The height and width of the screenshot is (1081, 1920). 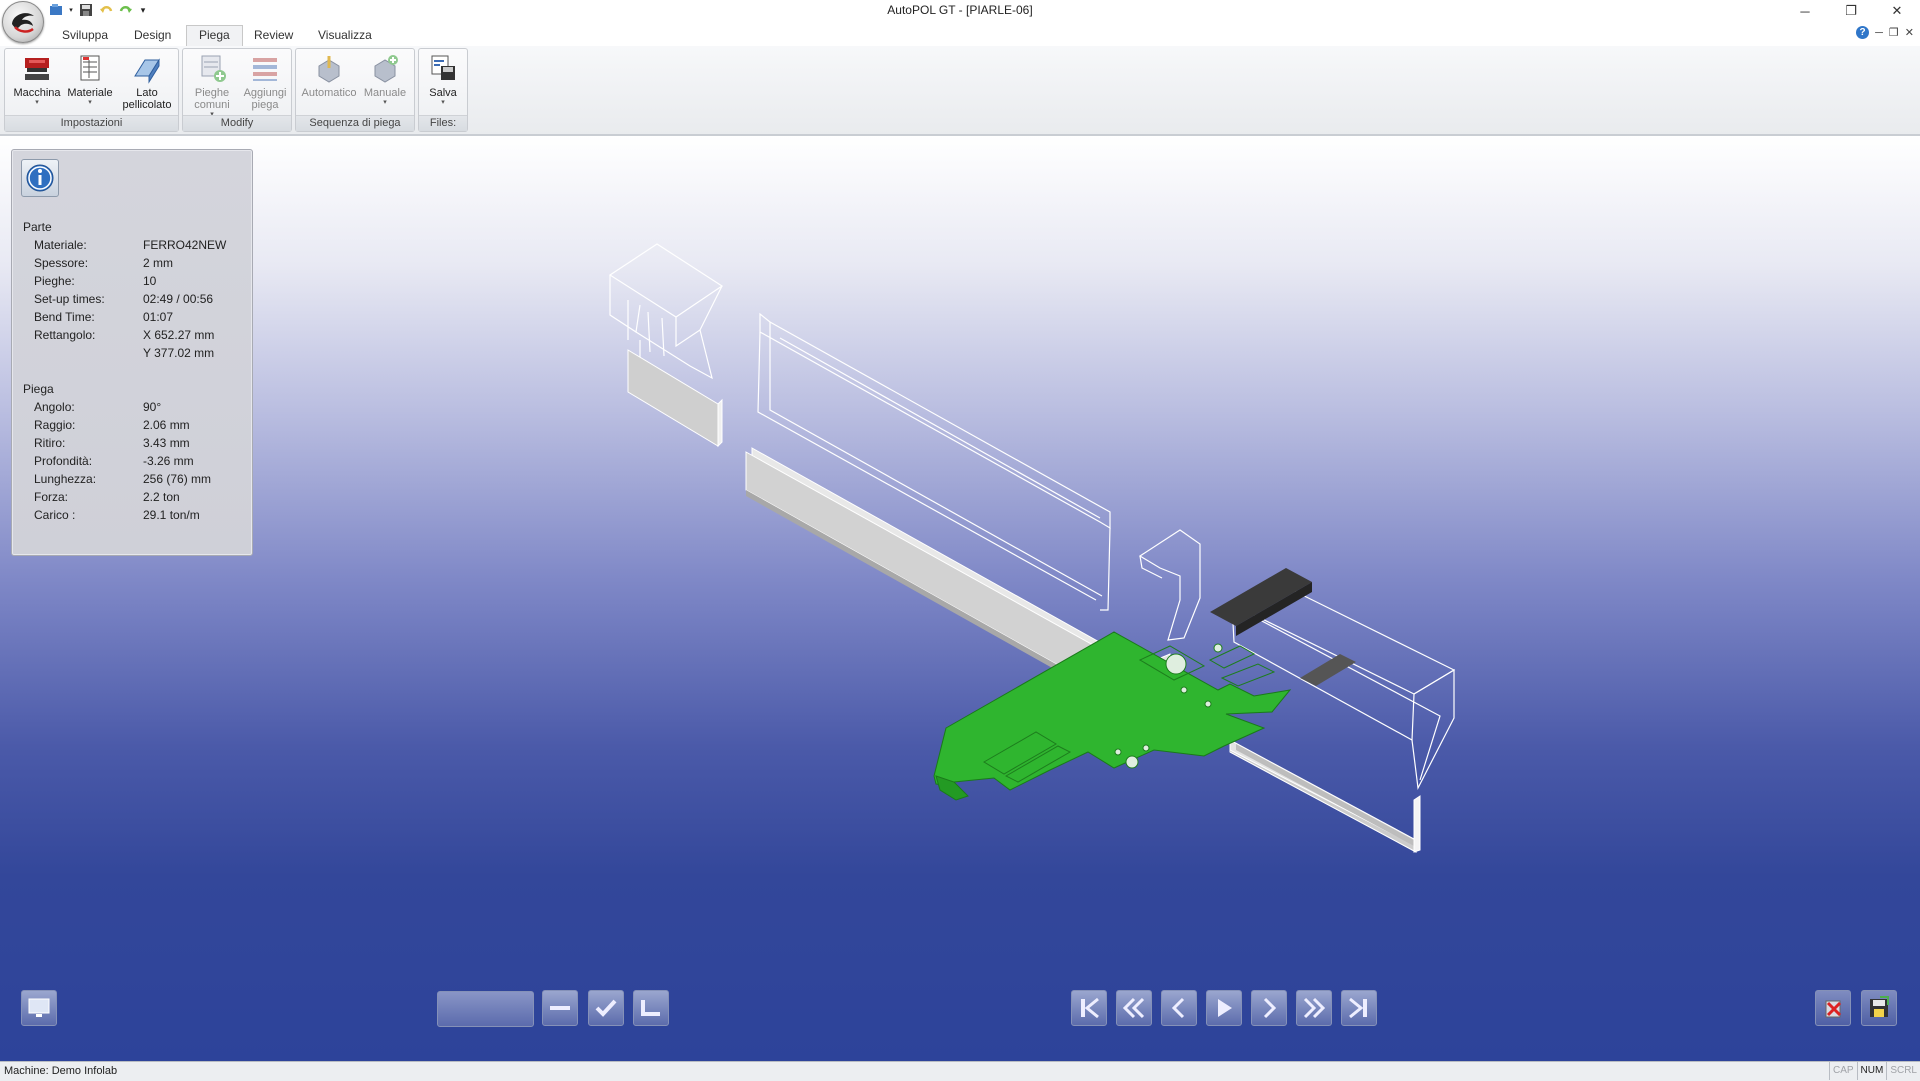 I want to click on chevron-right-icon, so click(x=1270, y=1008).